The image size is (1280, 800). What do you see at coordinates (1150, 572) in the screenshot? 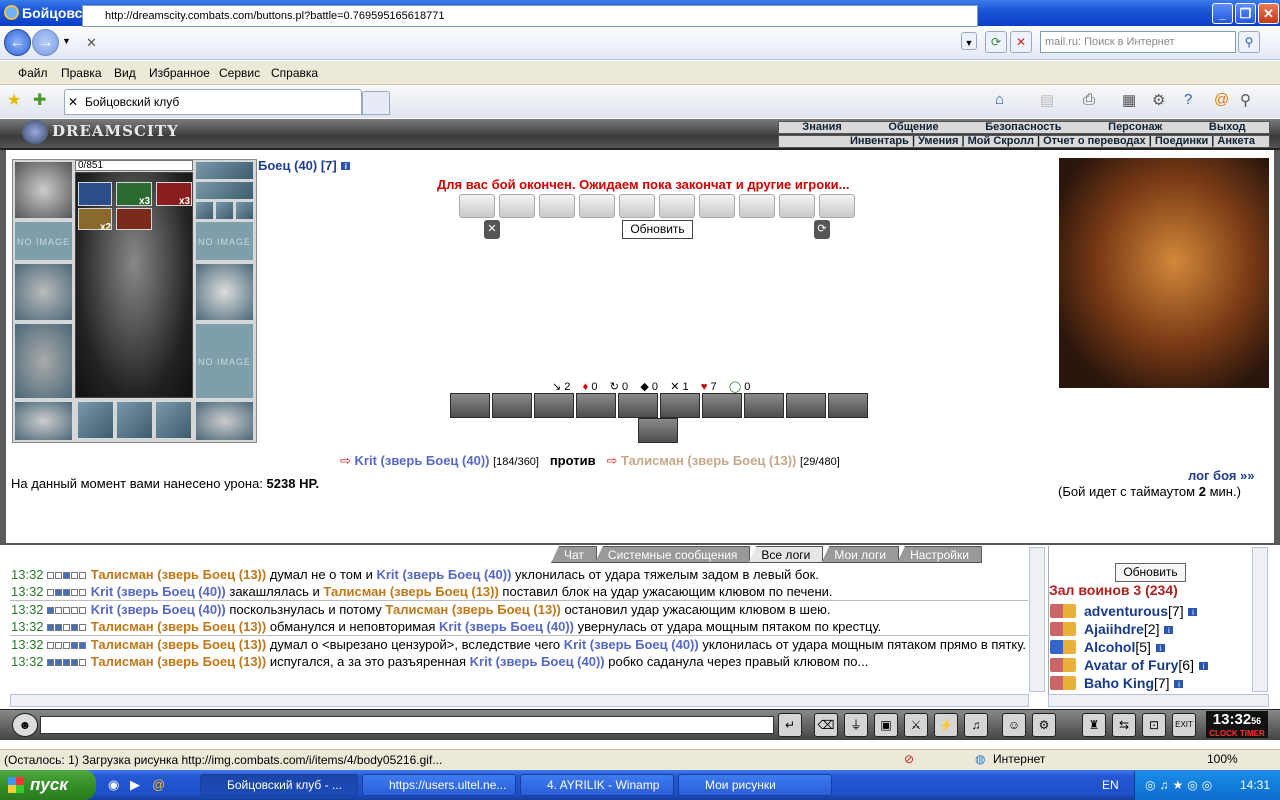
I see `refresh-room-button: Обновить` at bounding box center [1150, 572].